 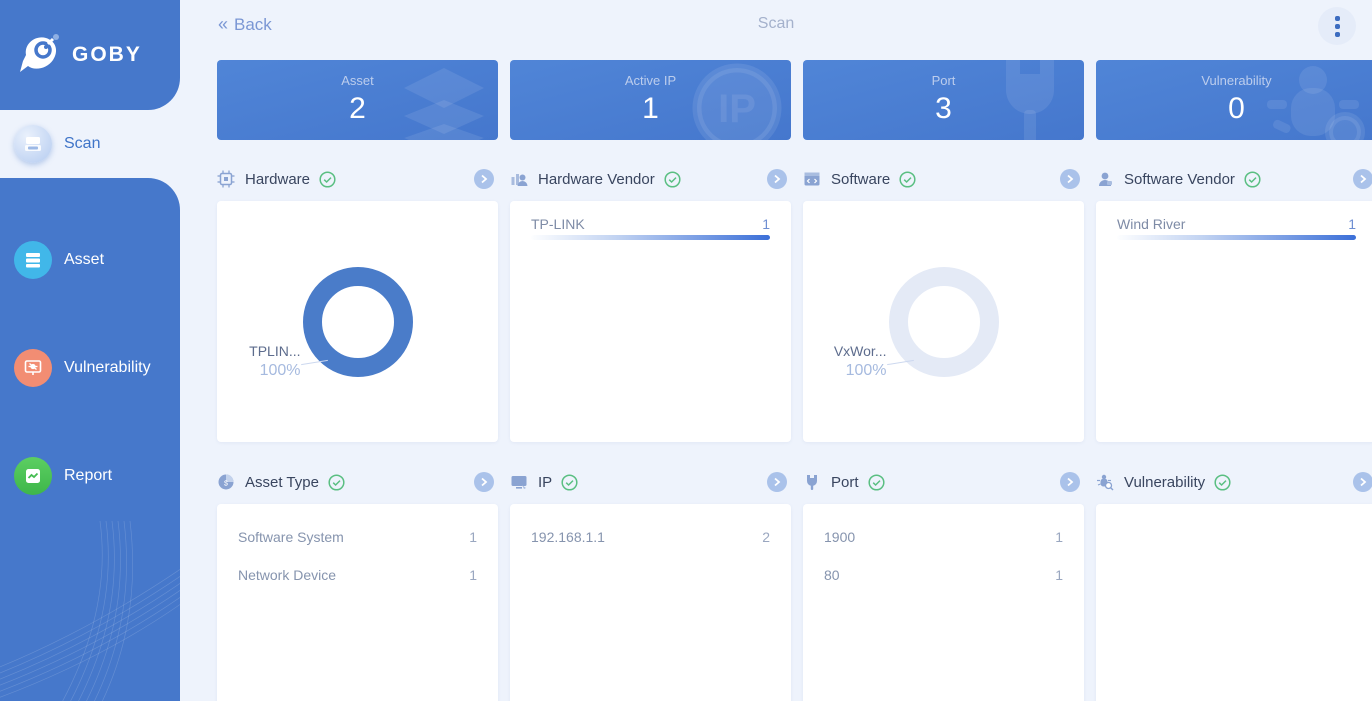 I want to click on panel-title: IP, so click(x=545, y=482).